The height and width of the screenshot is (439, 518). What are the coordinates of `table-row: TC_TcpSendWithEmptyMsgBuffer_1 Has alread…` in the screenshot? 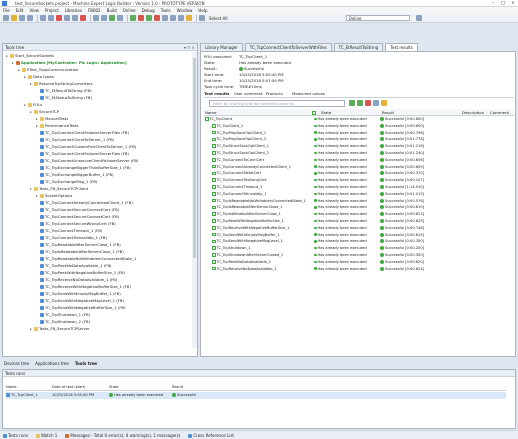 It's located at (359, 235).